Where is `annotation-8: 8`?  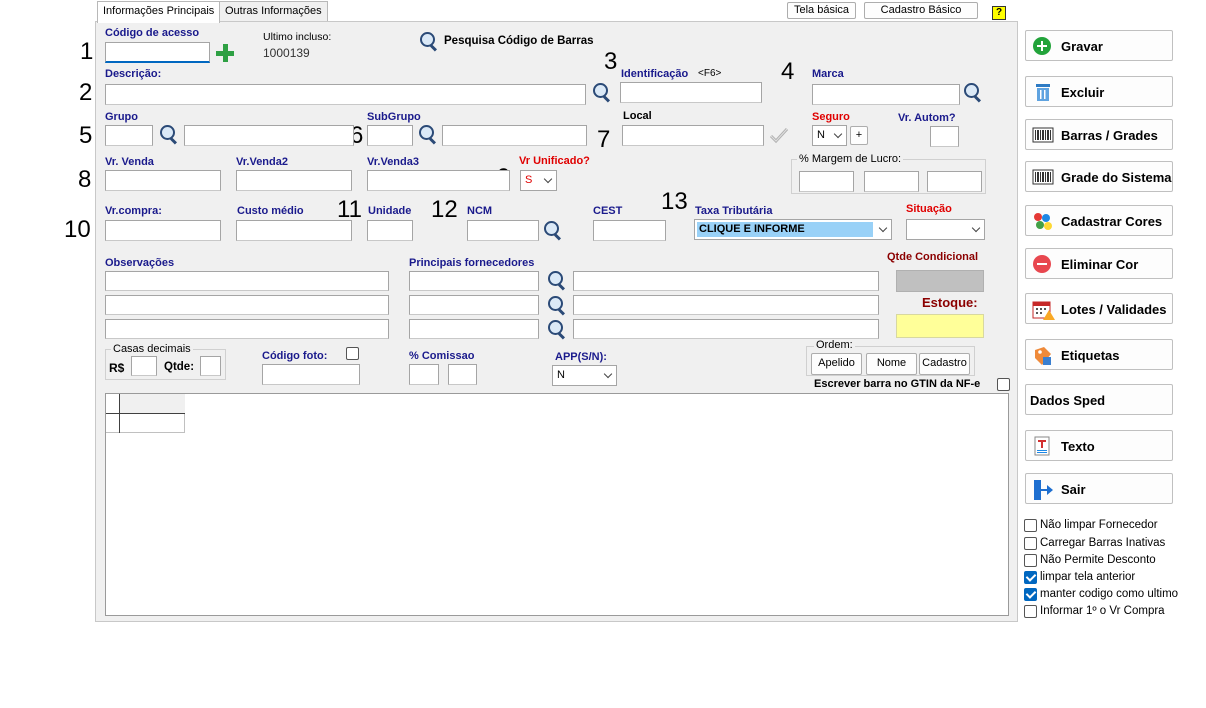
annotation-8: 8 is located at coordinates (85, 179).